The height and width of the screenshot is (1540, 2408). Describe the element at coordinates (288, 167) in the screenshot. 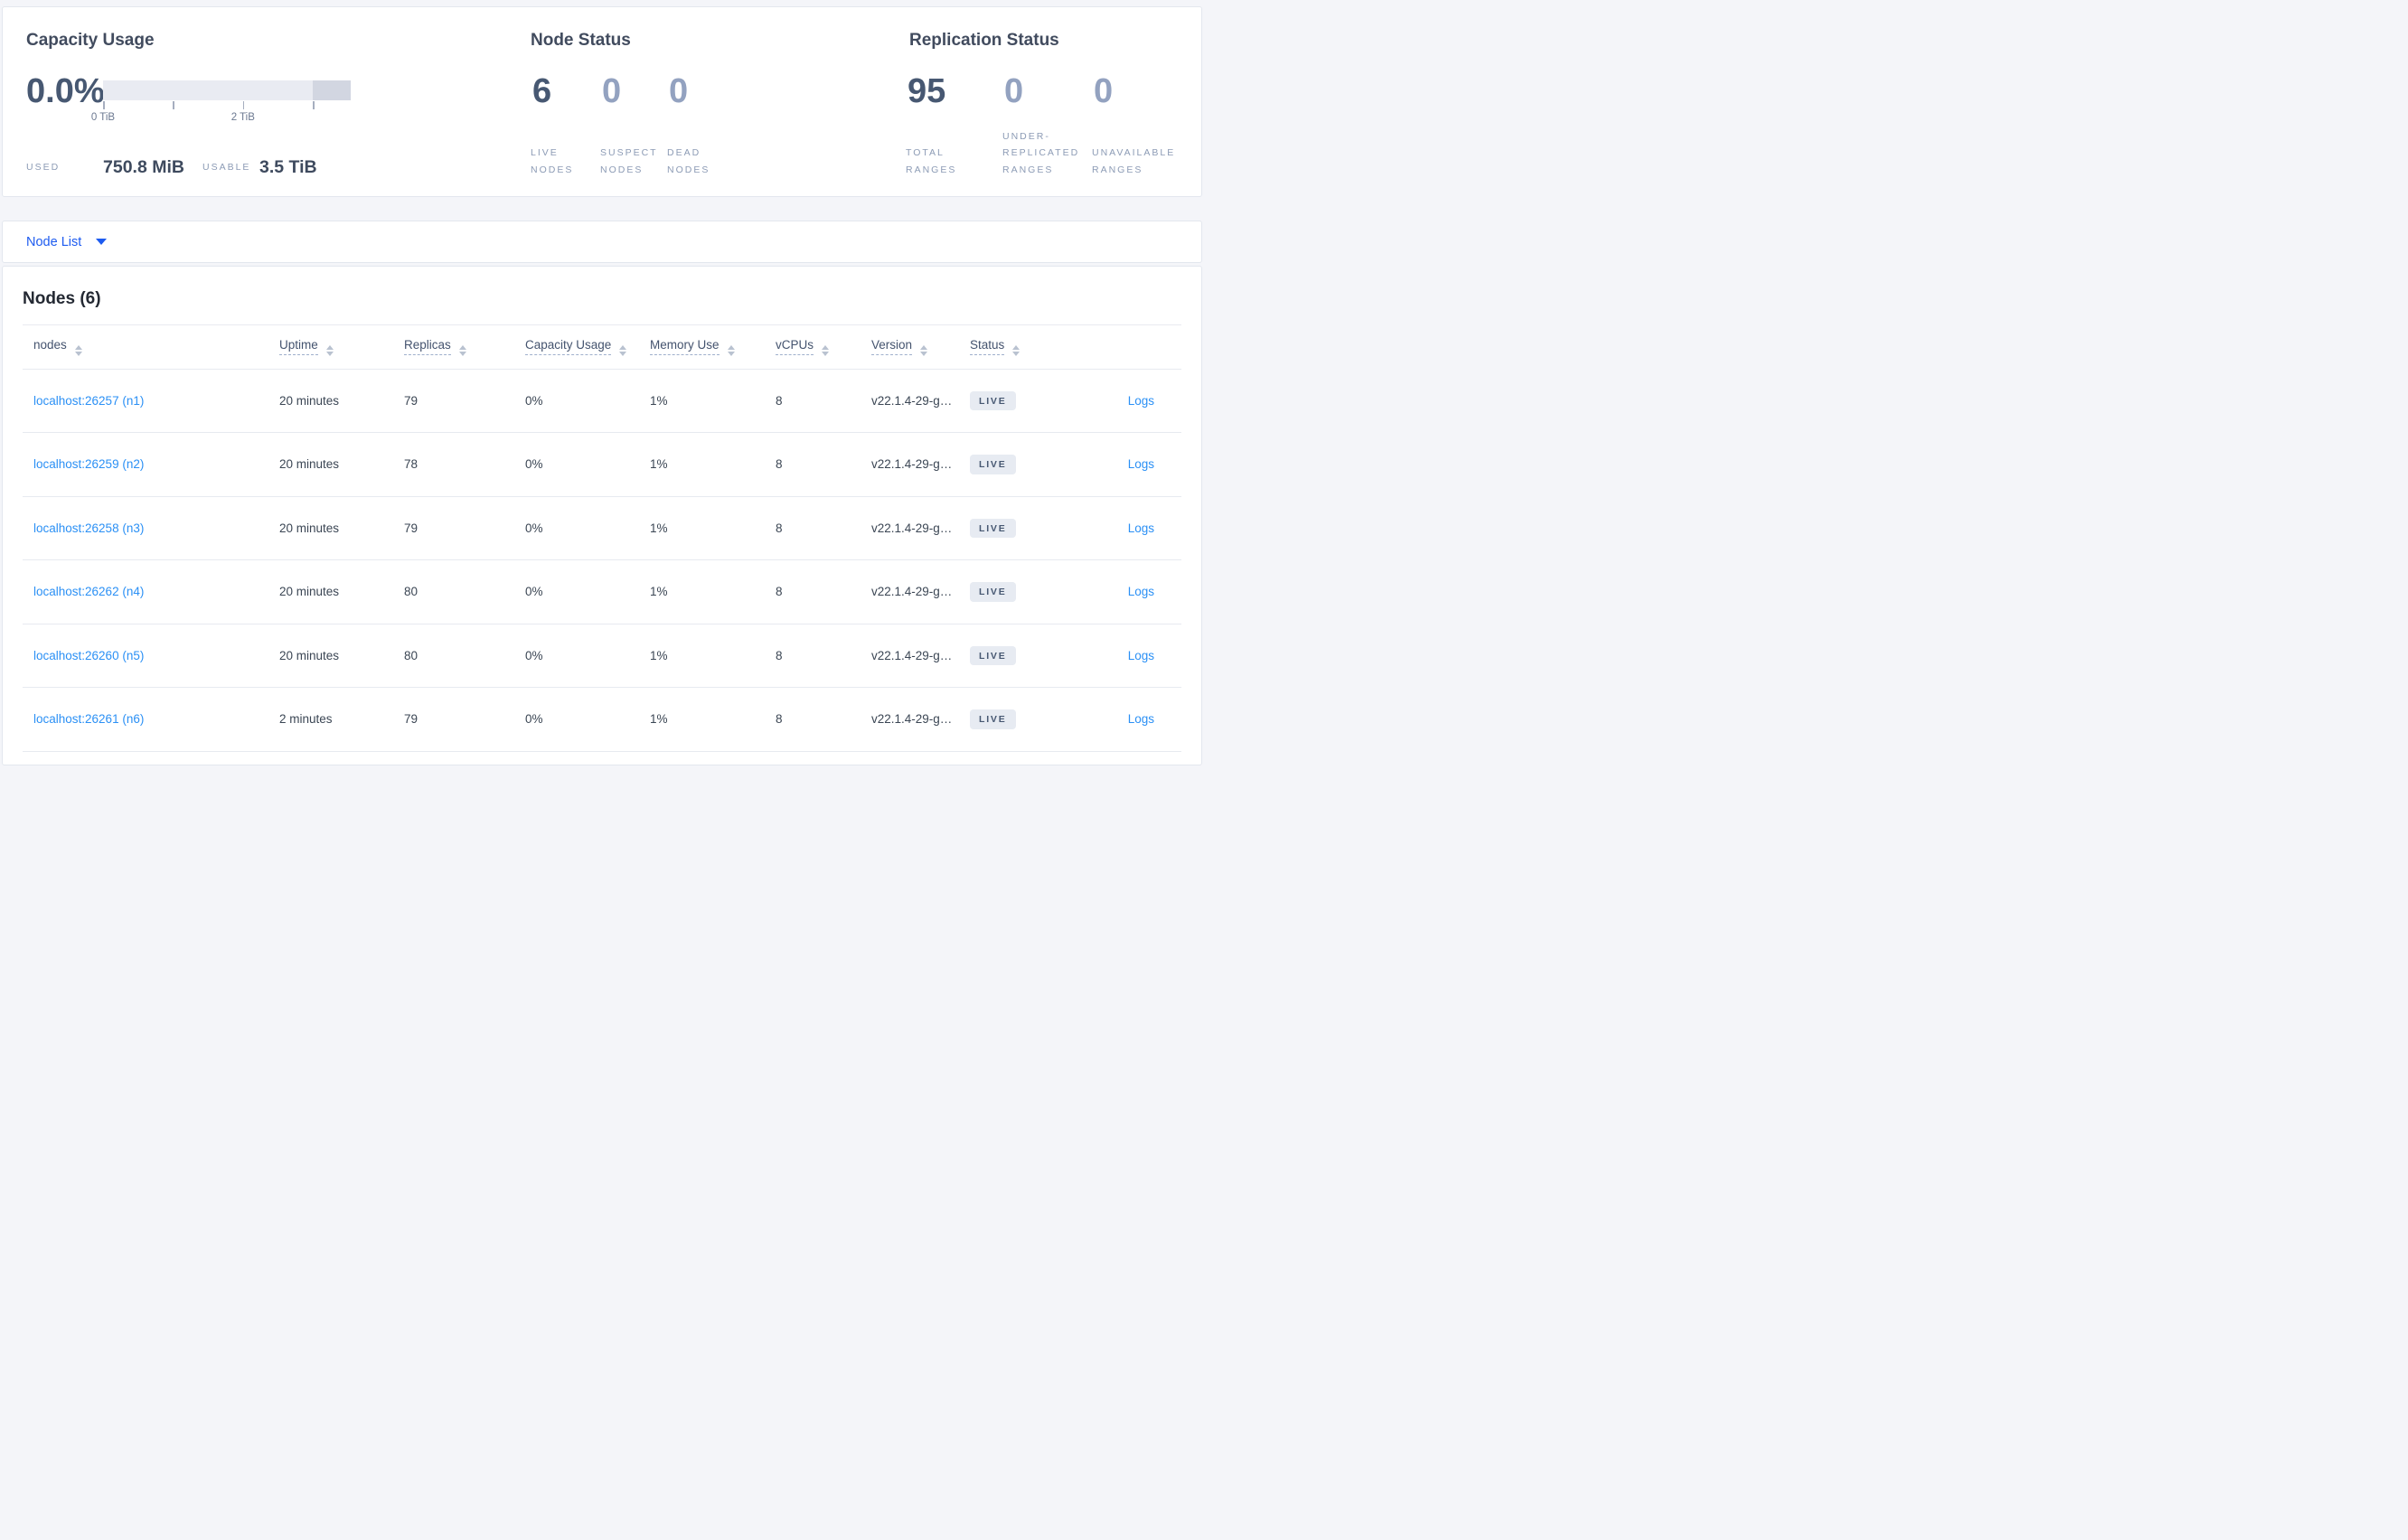

I see `usable-value: 3.5 TiB` at that location.